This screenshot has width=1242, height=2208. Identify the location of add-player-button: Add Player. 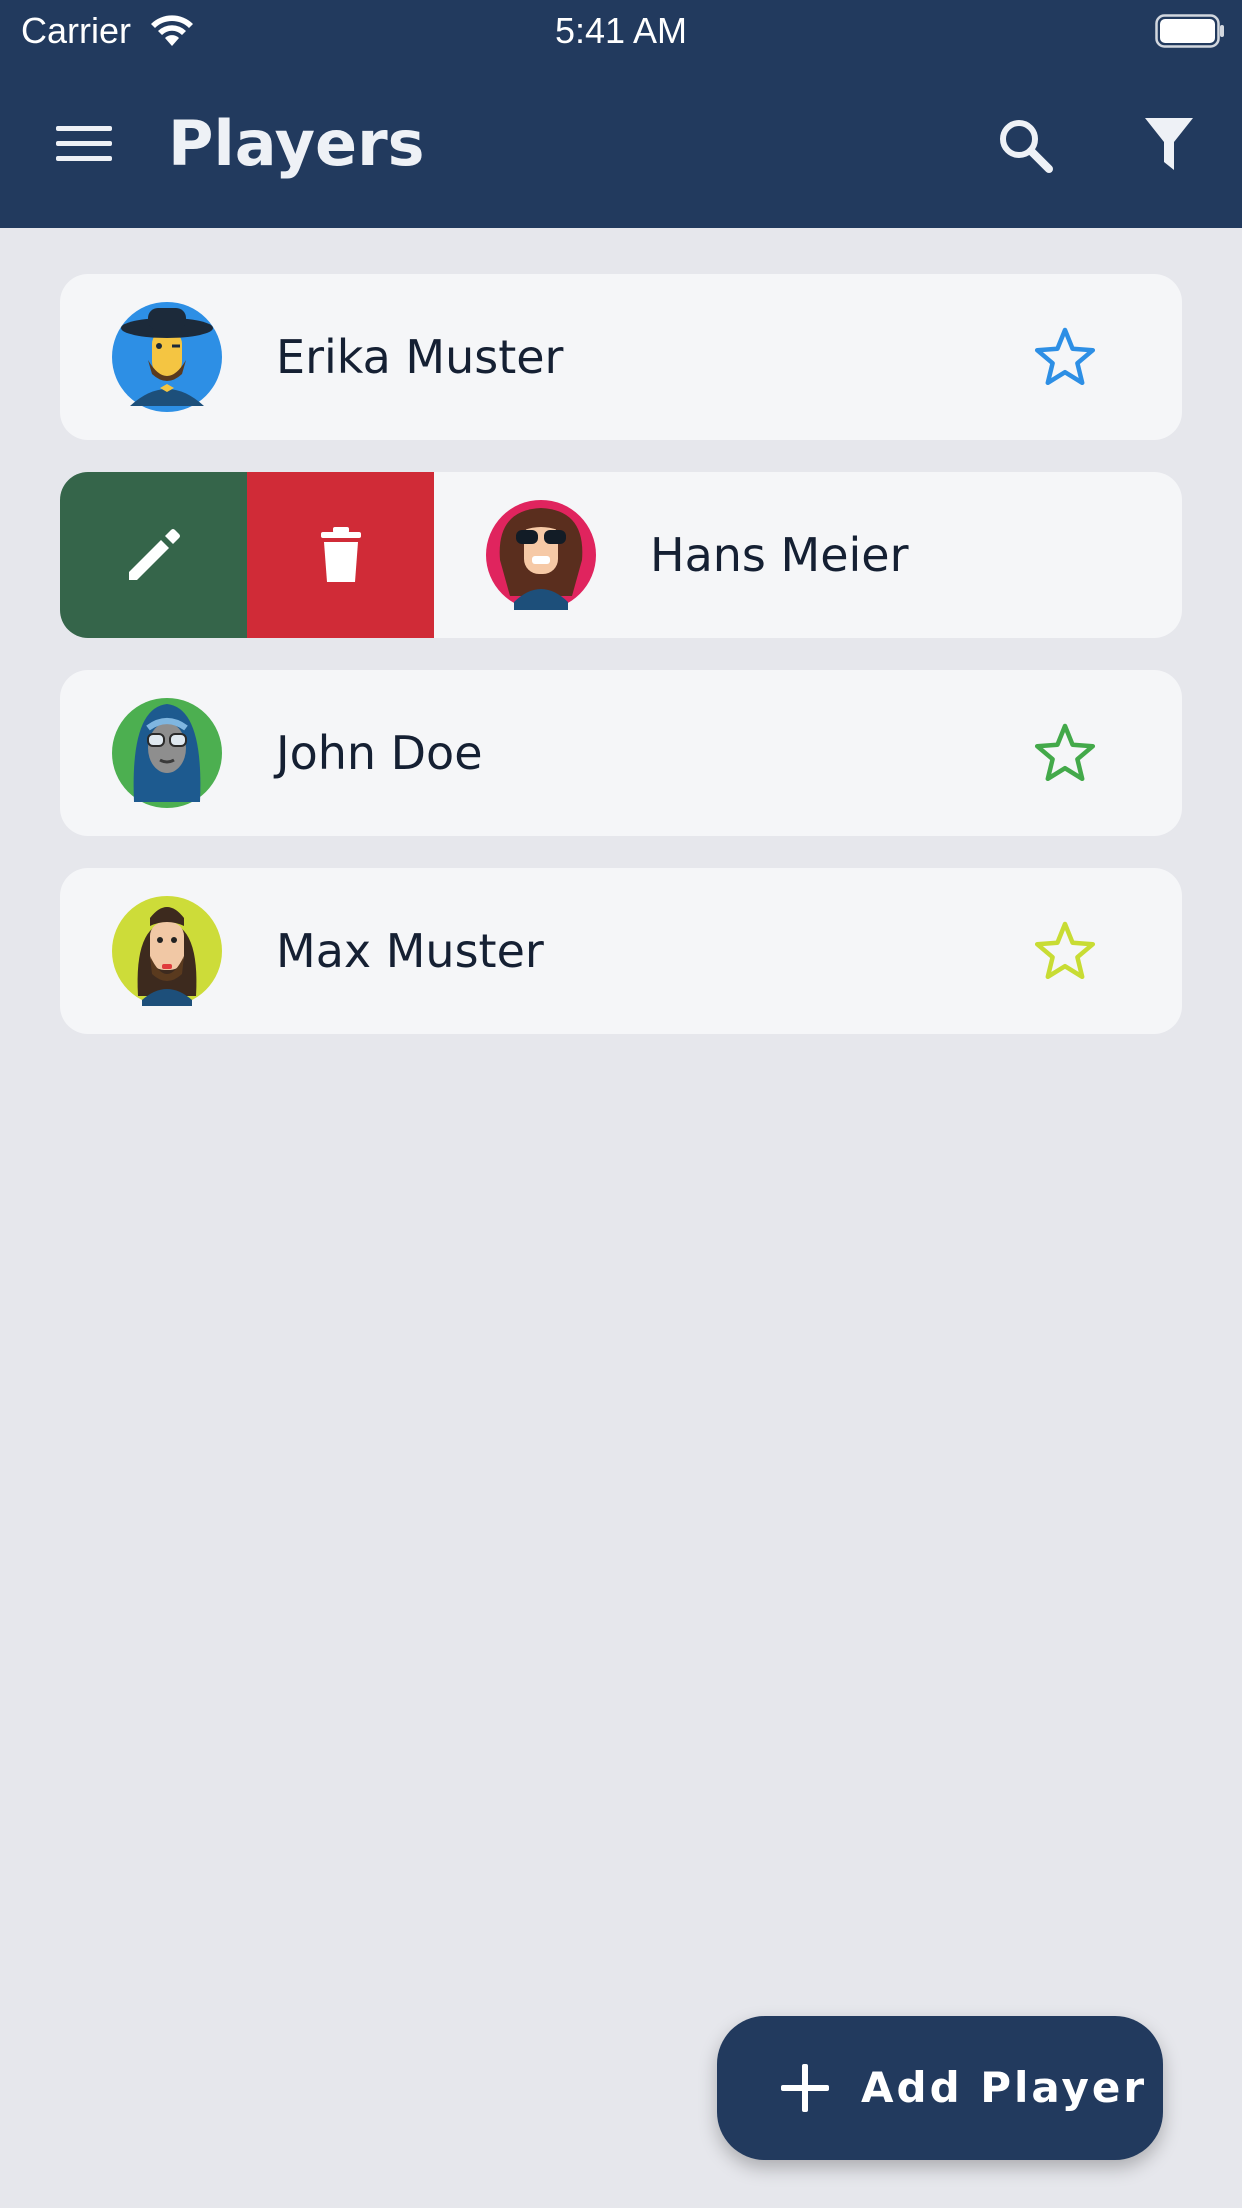
(940, 2088).